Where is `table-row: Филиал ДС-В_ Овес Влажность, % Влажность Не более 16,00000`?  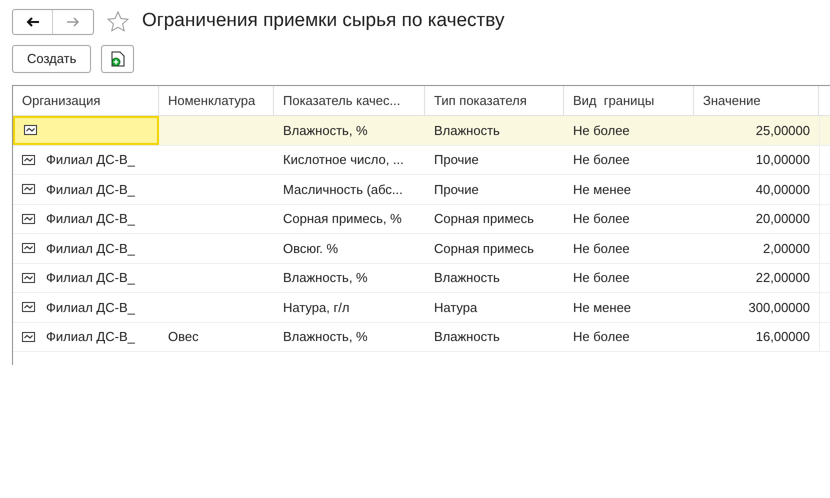 table-row: Филиал ДС-В_ Овес Влажность, % Влажность Не более 16,00000 is located at coordinates (421, 337).